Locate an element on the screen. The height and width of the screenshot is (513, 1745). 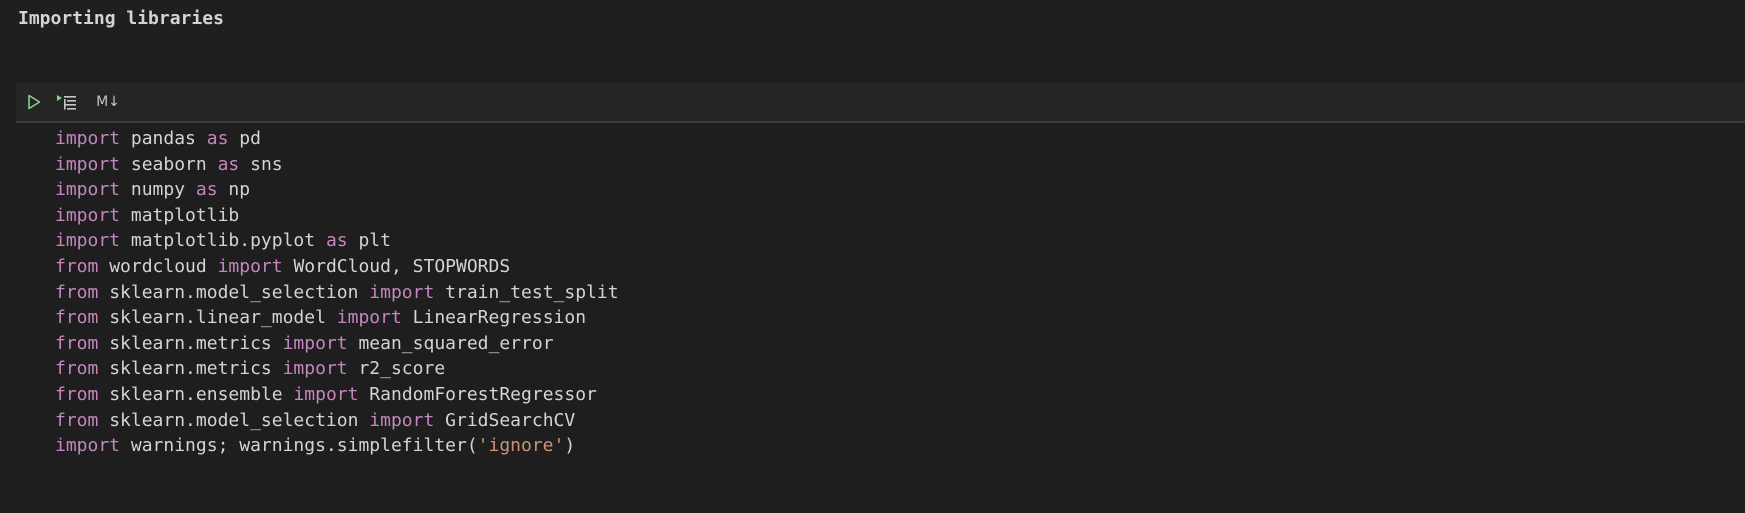
code-token: train_test_split is located at coordinates (526, 292).